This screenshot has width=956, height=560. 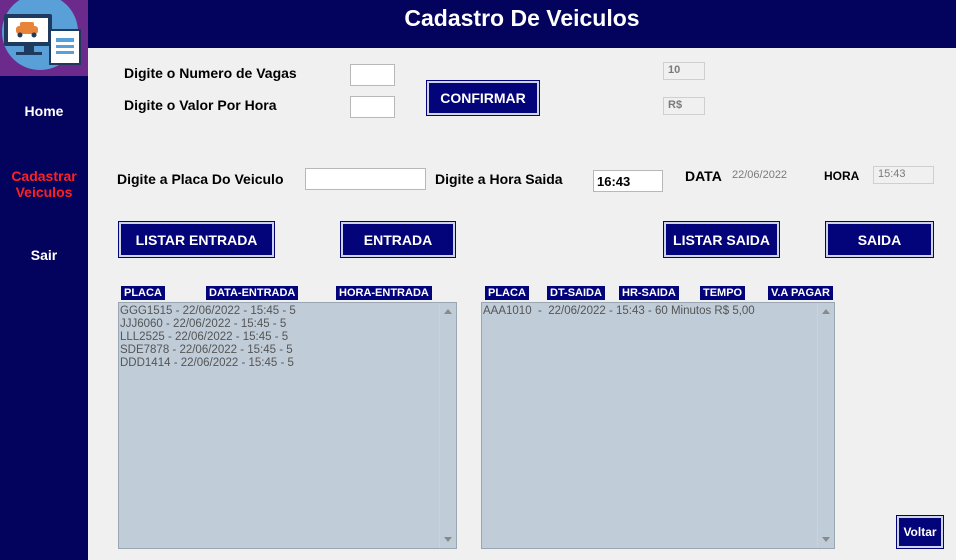 What do you see at coordinates (41, 35) in the screenshot?
I see `computer-car-icon` at bounding box center [41, 35].